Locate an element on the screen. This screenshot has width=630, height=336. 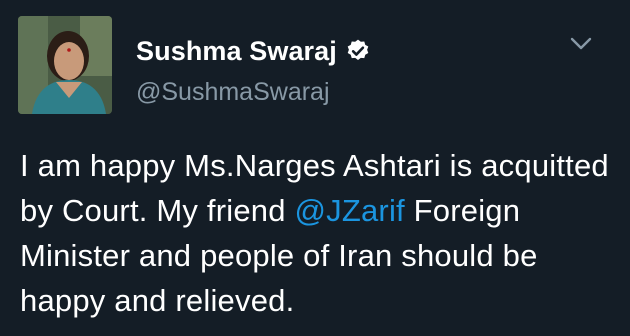
avatar is located at coordinates (65, 65).